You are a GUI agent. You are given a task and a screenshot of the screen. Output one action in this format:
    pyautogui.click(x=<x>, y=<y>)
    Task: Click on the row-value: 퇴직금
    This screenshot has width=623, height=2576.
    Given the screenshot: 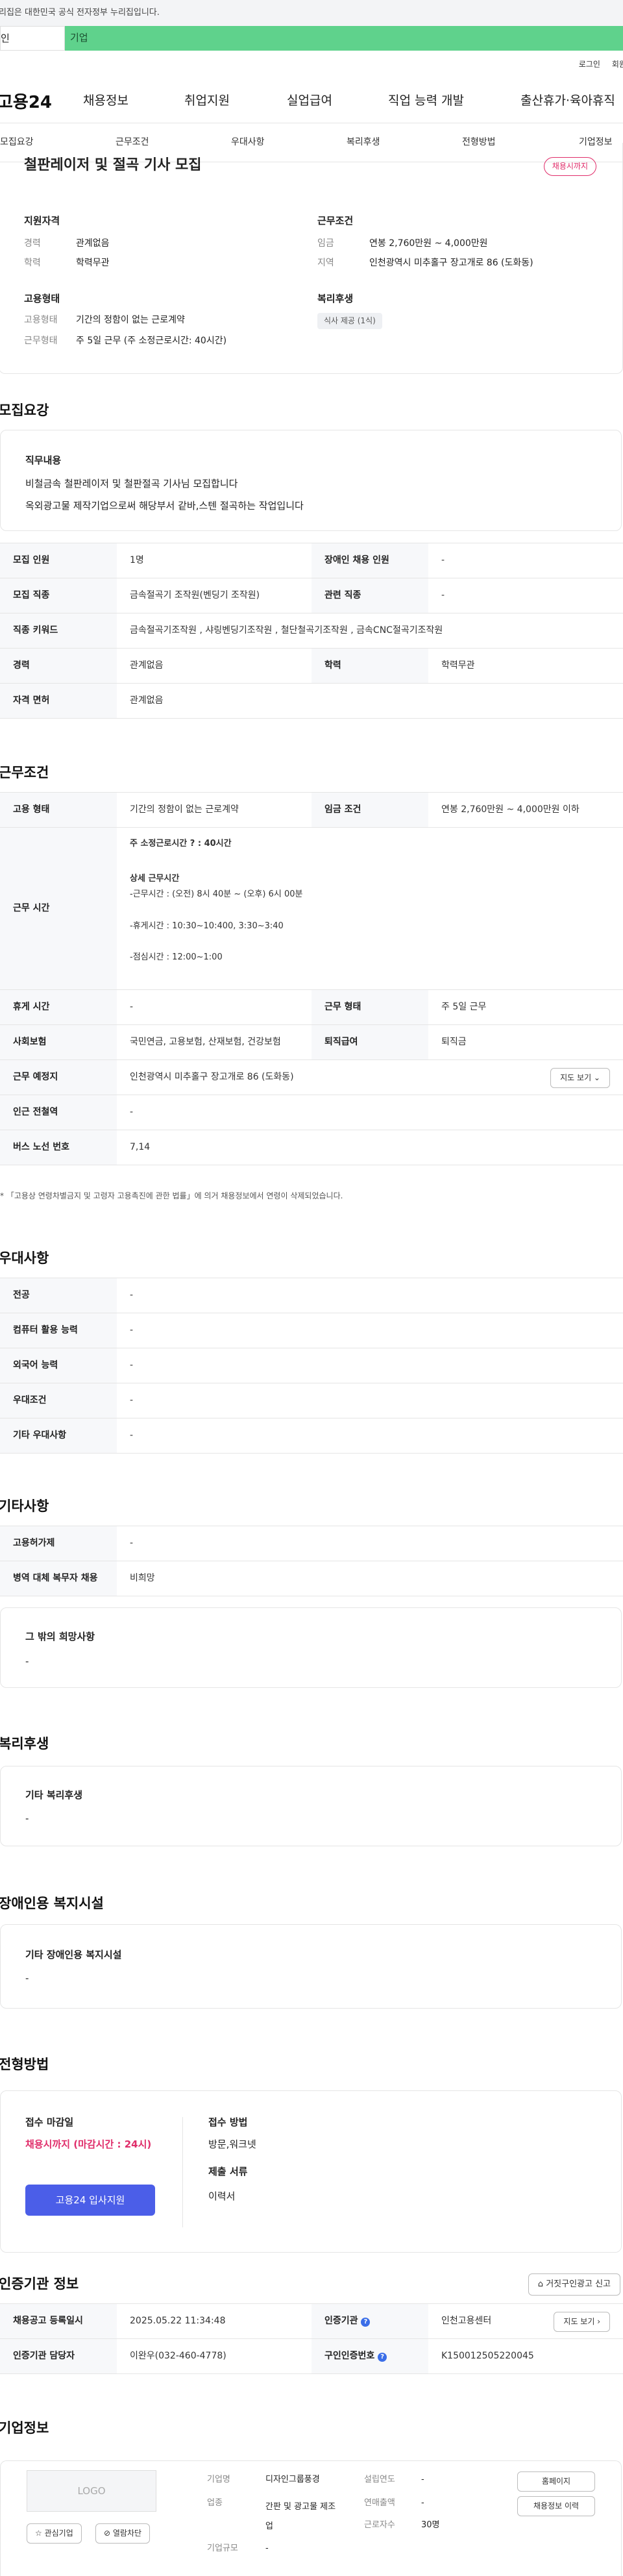 What is the action you would take?
    pyautogui.click(x=525, y=1042)
    